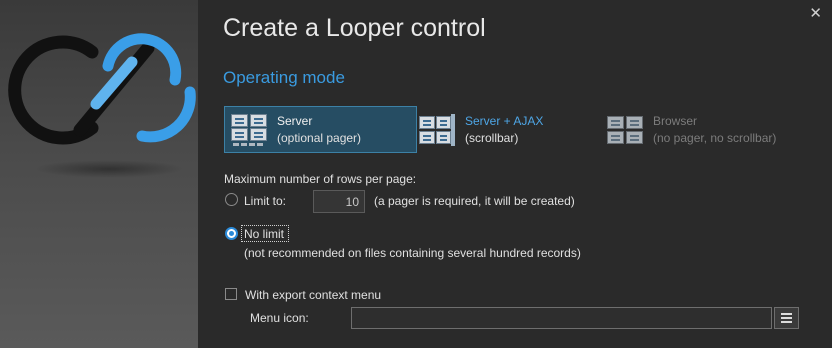 This screenshot has width=832, height=348. What do you see at coordinates (319, 137) in the screenshot?
I see `mode-server-sublabel: (optional pager)` at bounding box center [319, 137].